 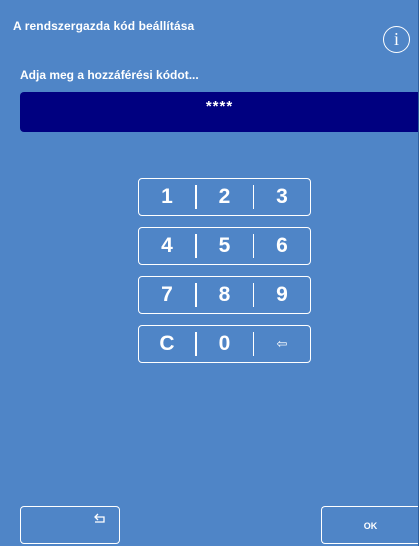 I want to click on page-title: A rendszergazda kód beállítása, so click(x=104, y=26).